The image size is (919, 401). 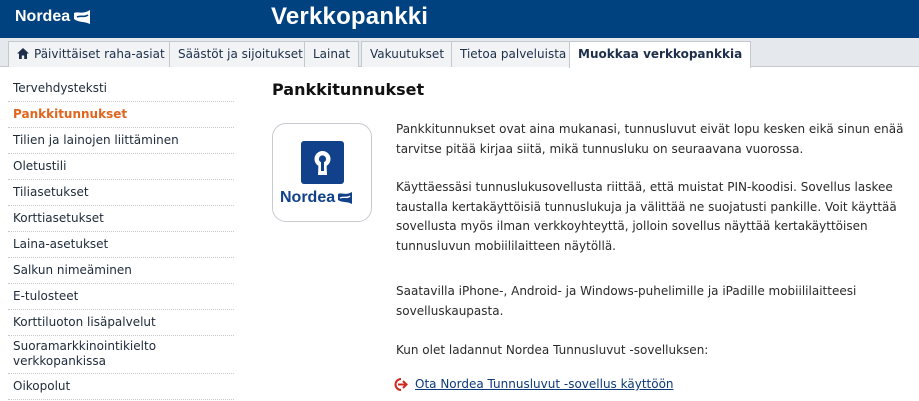 What do you see at coordinates (43, 16) in the screenshot?
I see `logo-text: Nordea` at bounding box center [43, 16].